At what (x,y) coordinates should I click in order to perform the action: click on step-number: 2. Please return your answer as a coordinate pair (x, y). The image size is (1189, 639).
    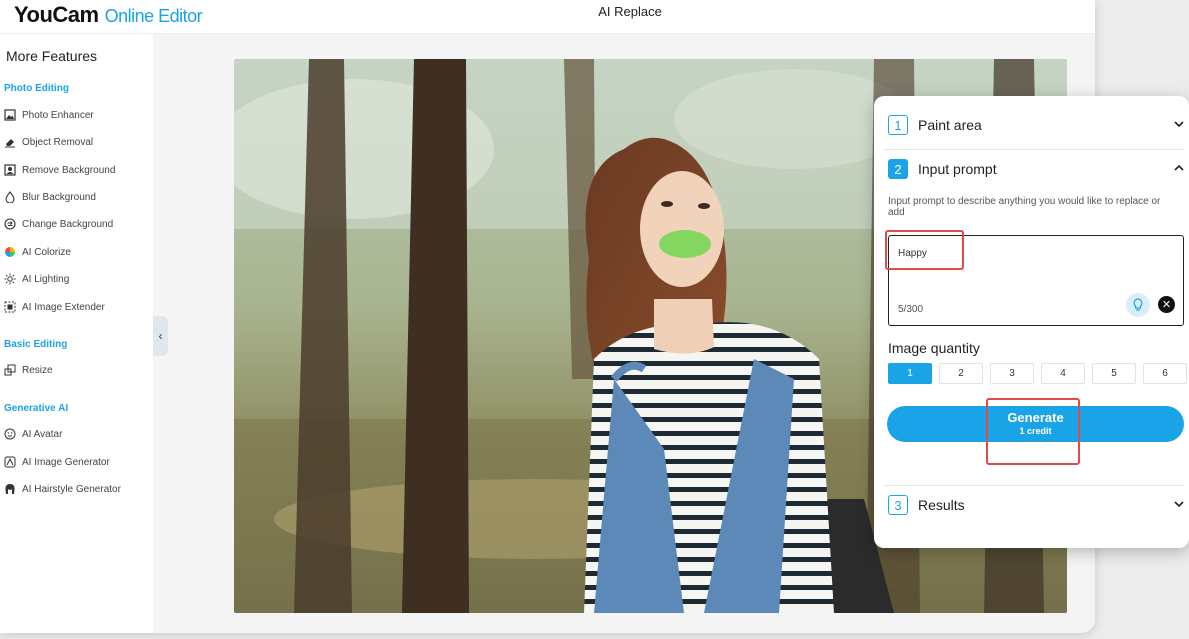
    Looking at the image, I should click on (898, 169).